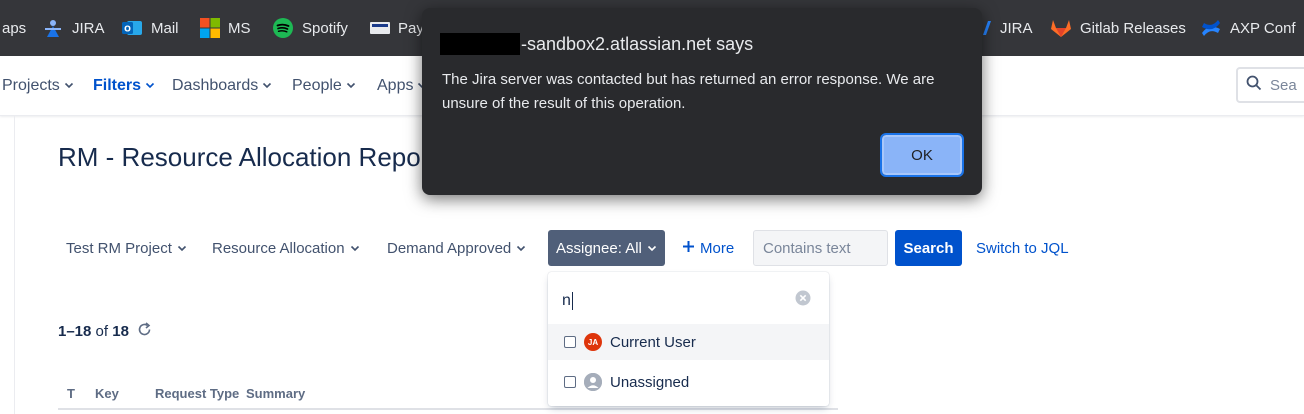  Describe the element at coordinates (310, 28) in the screenshot. I see `bookmark-spotify: Spotify` at that location.